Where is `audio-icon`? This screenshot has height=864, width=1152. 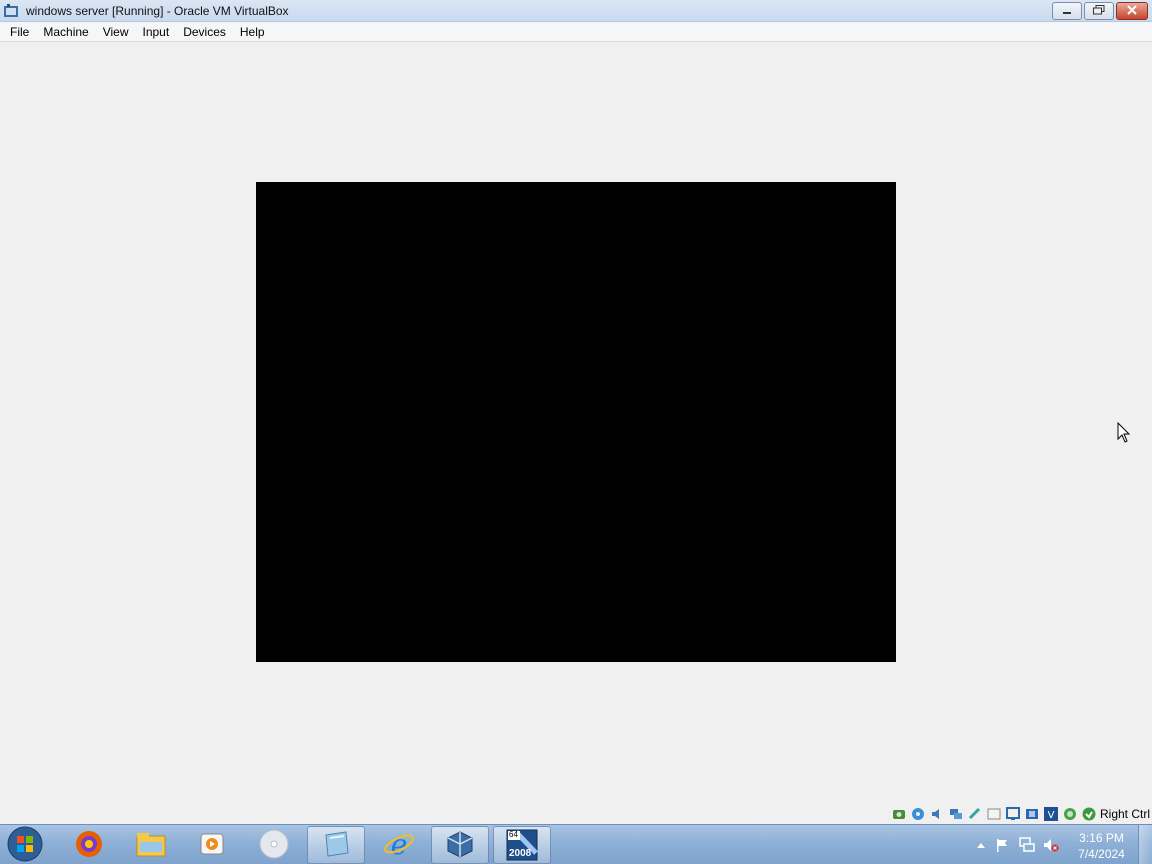
audio-icon is located at coordinates (937, 814).